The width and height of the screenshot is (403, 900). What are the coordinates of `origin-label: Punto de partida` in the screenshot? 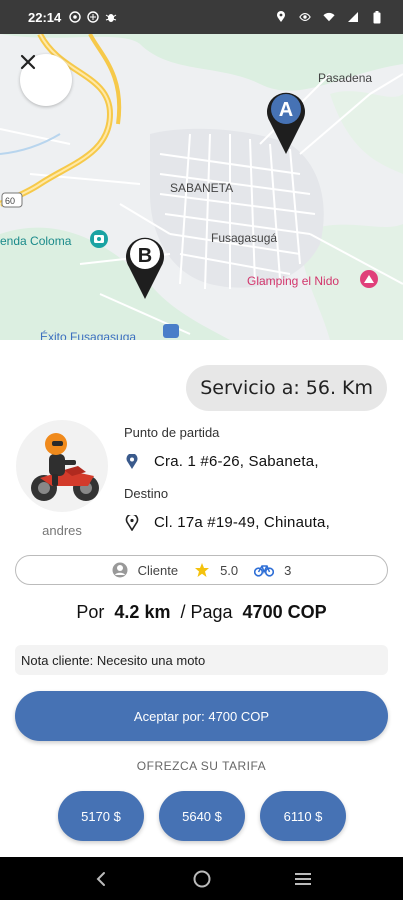 It's located at (172, 432).